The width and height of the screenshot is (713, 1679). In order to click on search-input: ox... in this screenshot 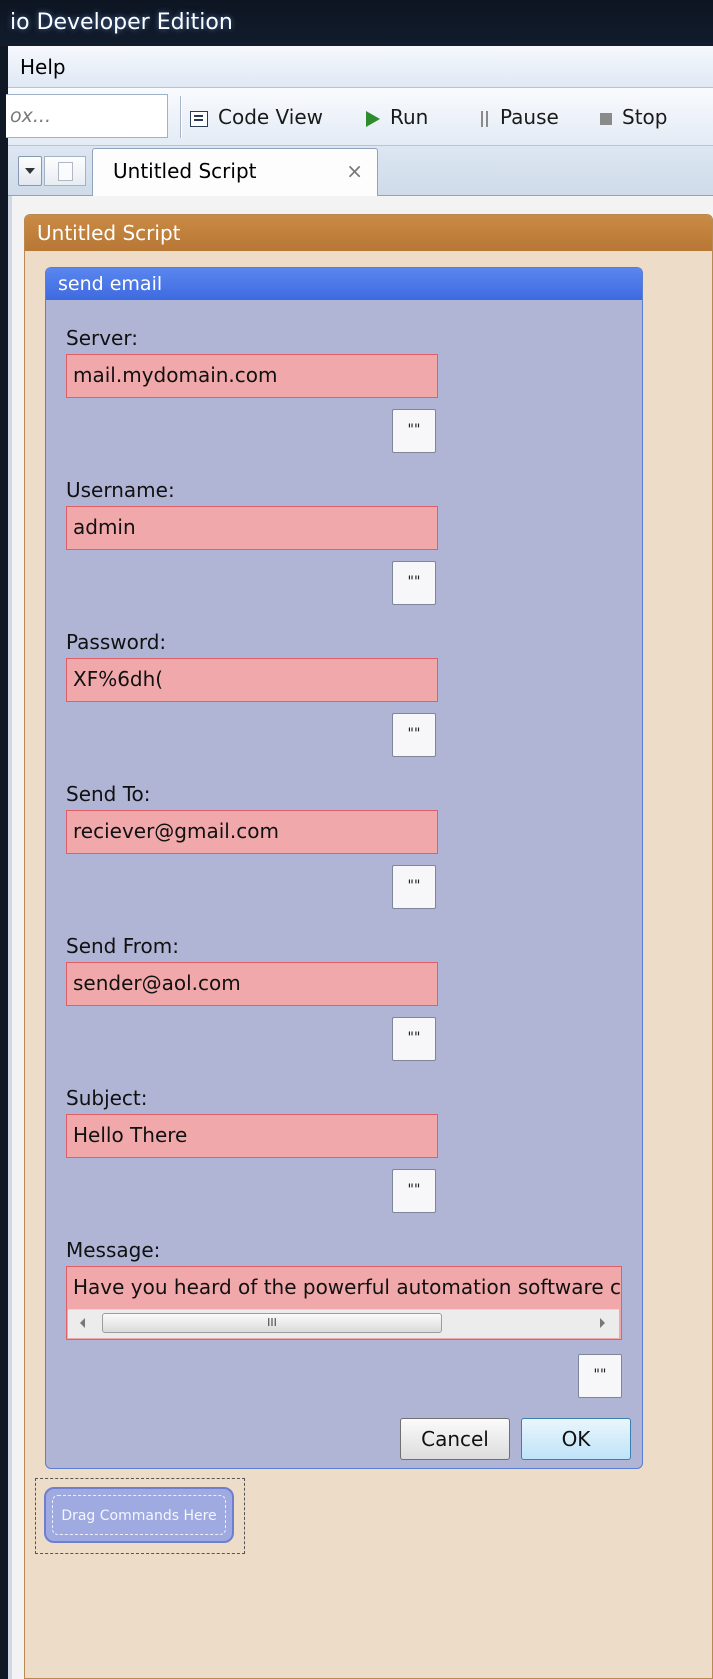, I will do `click(87, 116)`.